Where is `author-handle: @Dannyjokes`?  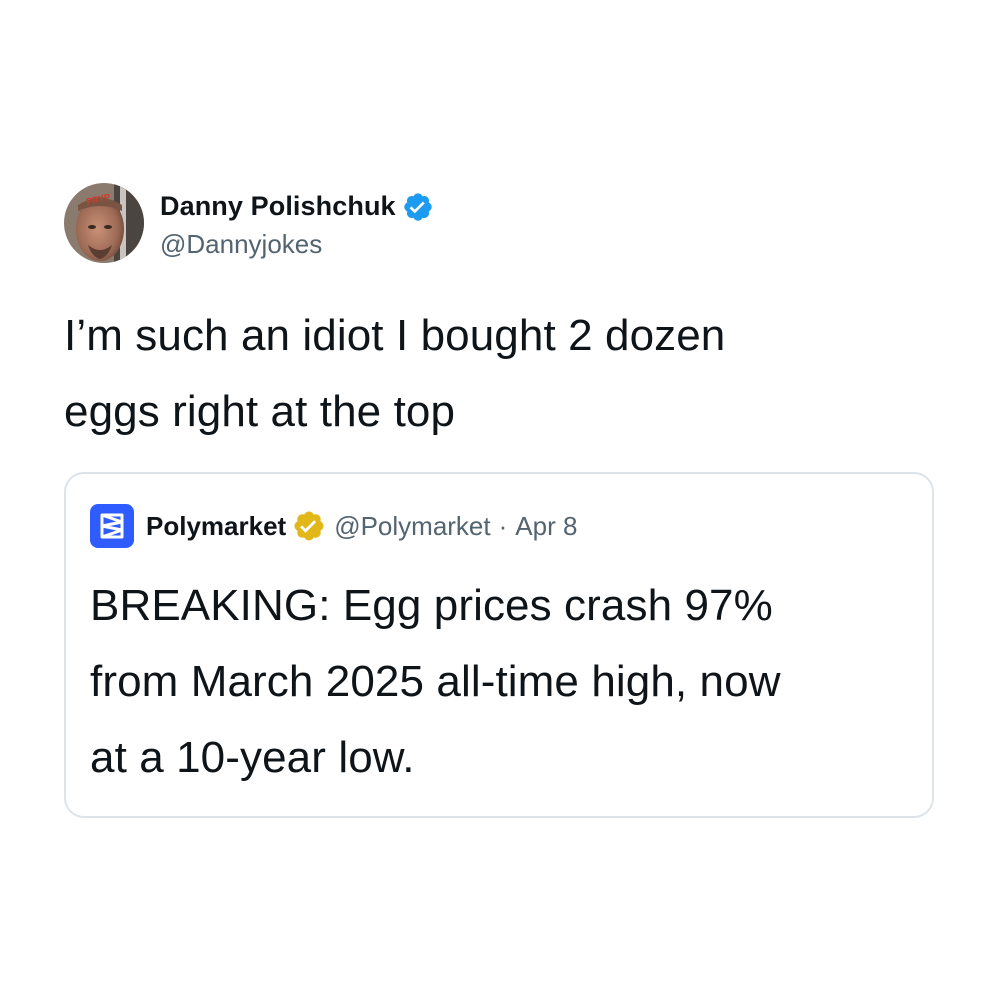
author-handle: @Dannyjokes is located at coordinates (297, 244).